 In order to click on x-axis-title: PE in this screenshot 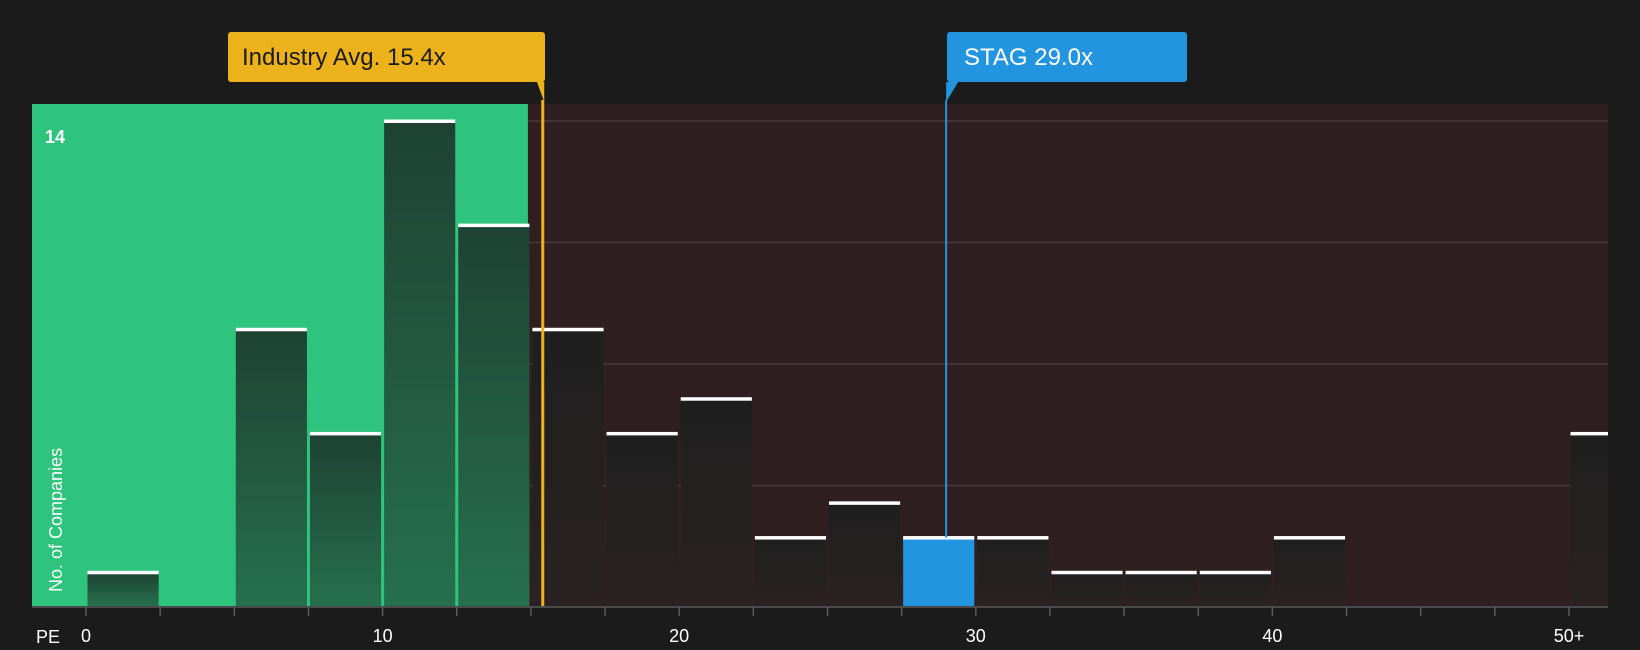, I will do `click(48, 637)`.